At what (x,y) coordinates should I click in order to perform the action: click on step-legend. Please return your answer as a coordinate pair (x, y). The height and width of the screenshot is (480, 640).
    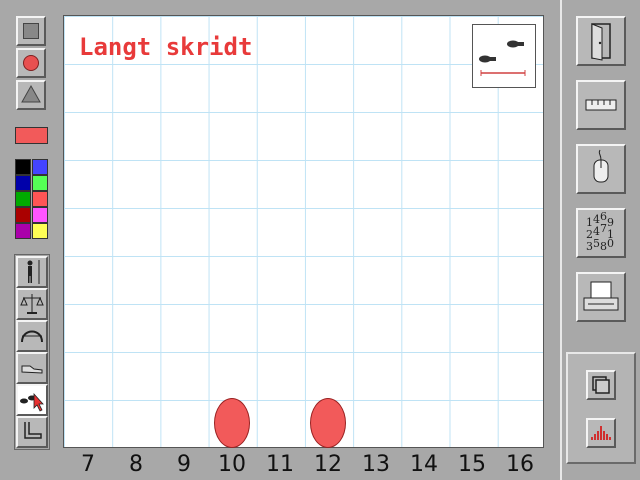
    Looking at the image, I should click on (504, 56).